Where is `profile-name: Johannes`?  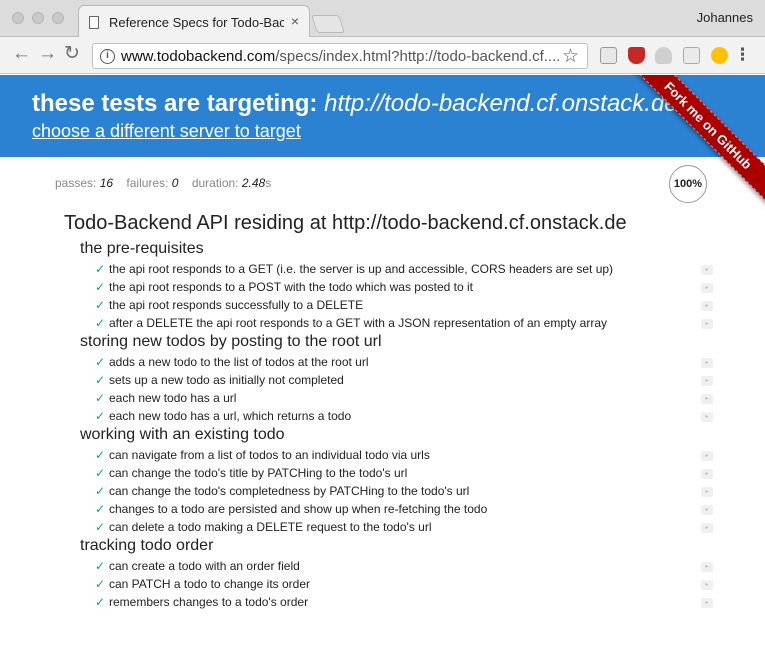 profile-name: Johannes is located at coordinates (725, 17).